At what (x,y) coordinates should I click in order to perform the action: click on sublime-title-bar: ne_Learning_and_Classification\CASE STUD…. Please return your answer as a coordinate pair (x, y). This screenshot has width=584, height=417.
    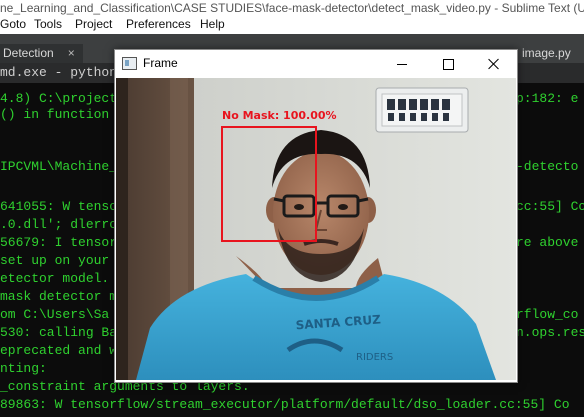
    Looking at the image, I should click on (292, 8).